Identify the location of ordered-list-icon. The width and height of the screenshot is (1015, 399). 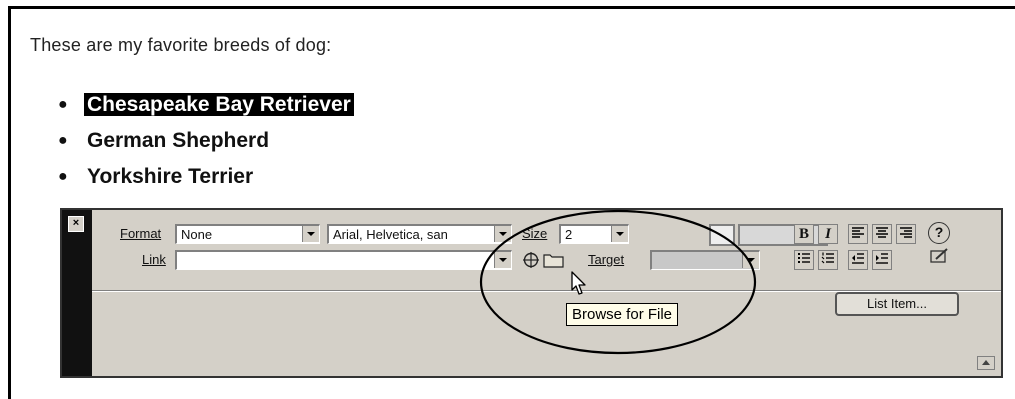
(828, 260).